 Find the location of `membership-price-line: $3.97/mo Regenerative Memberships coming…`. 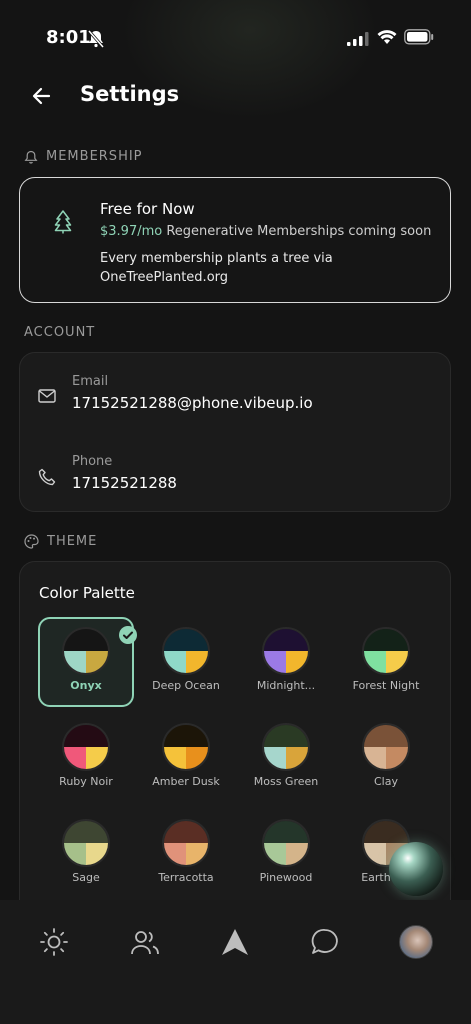

membership-price-line: $3.97/mo Regenerative Memberships coming… is located at coordinates (265, 231).